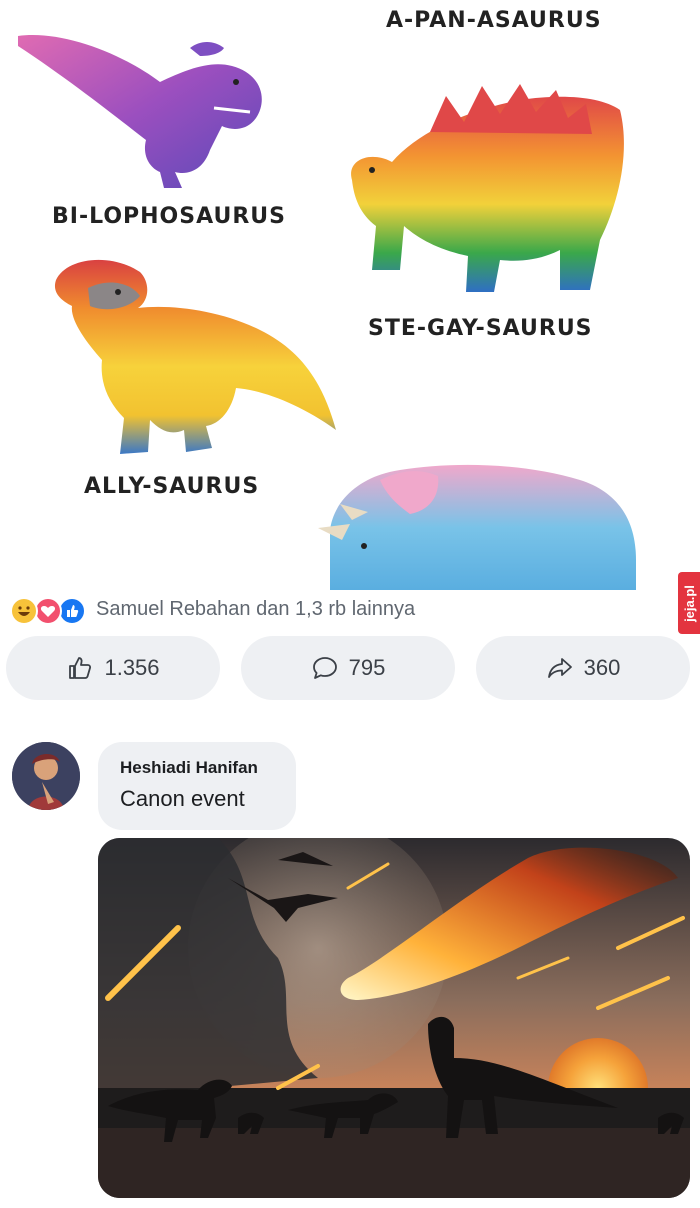 The height and width of the screenshot is (1208, 700). Describe the element at coordinates (494, 20) in the screenshot. I see `label-a-pan-asaurus: A-PAN-ASAURUS` at that location.